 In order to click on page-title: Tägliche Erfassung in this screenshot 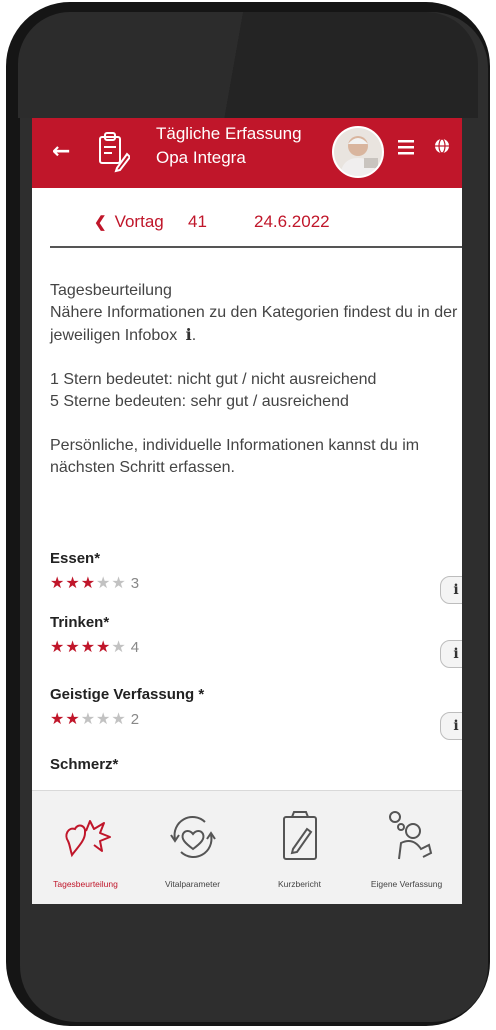, I will do `click(229, 133)`.